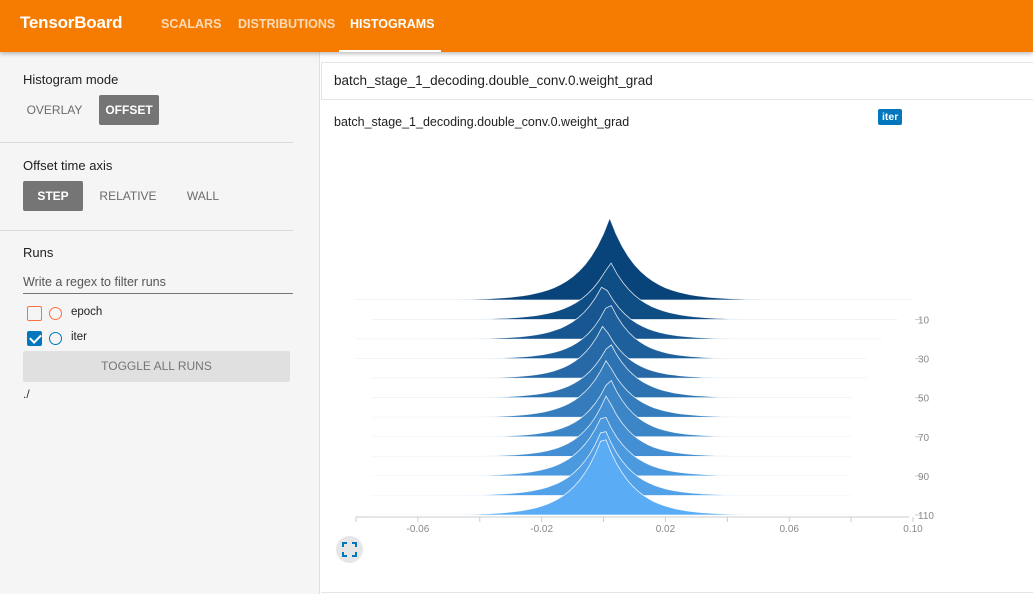 The image size is (1033, 594). Describe the element at coordinates (55, 338) in the screenshot. I see `iter-color-icon` at that location.